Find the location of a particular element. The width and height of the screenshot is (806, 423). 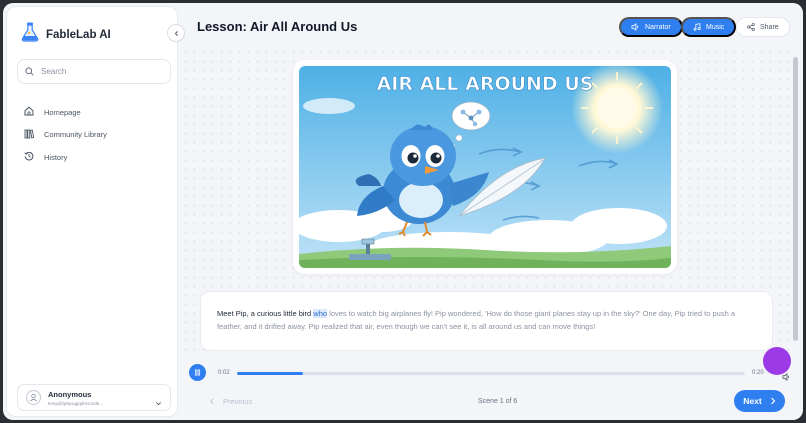

previous-label: Previous is located at coordinates (238, 401).